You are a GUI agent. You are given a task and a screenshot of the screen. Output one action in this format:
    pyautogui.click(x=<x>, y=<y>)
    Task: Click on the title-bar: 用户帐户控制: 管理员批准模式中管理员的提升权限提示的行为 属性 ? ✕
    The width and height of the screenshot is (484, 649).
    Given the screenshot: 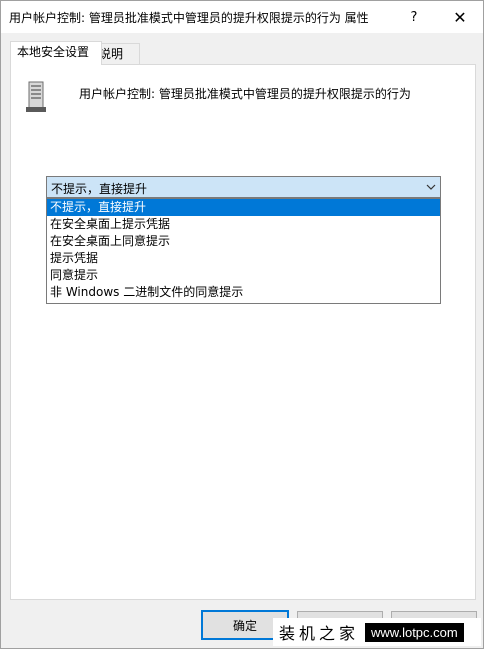 What is the action you would take?
    pyautogui.click(x=242, y=17)
    